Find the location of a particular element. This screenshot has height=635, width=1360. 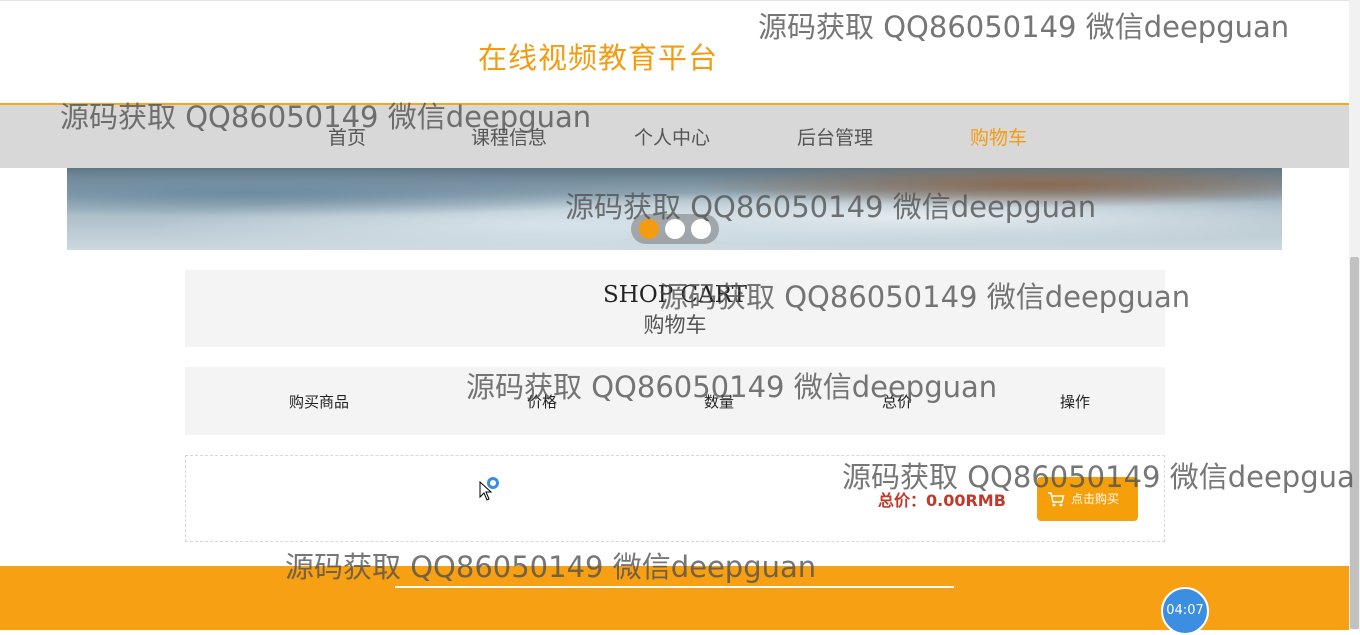

main-nav: 首页 课程信息 个人中心 后台管理 购物车 is located at coordinates (674, 135).